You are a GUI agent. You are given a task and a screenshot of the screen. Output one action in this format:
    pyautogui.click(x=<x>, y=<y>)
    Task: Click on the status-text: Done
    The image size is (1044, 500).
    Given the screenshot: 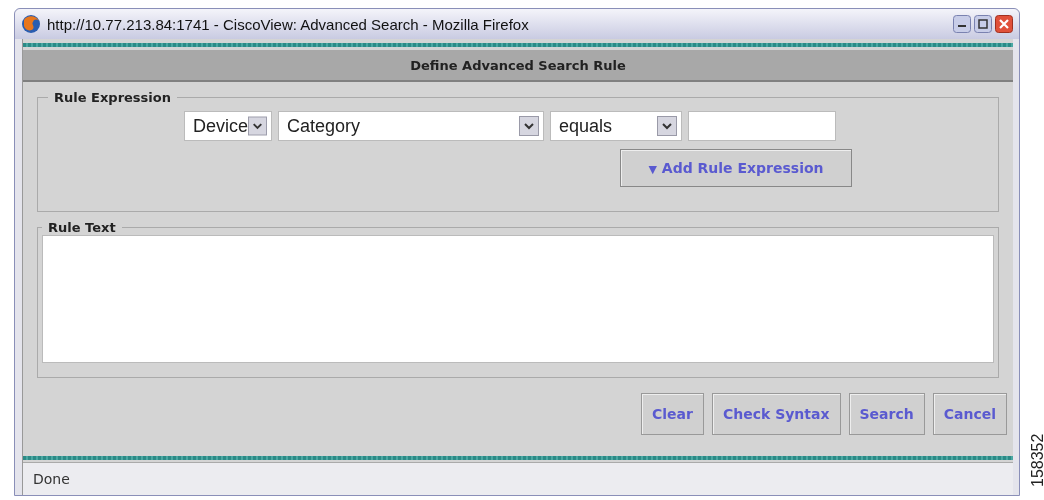 What is the action you would take?
    pyautogui.click(x=51, y=479)
    